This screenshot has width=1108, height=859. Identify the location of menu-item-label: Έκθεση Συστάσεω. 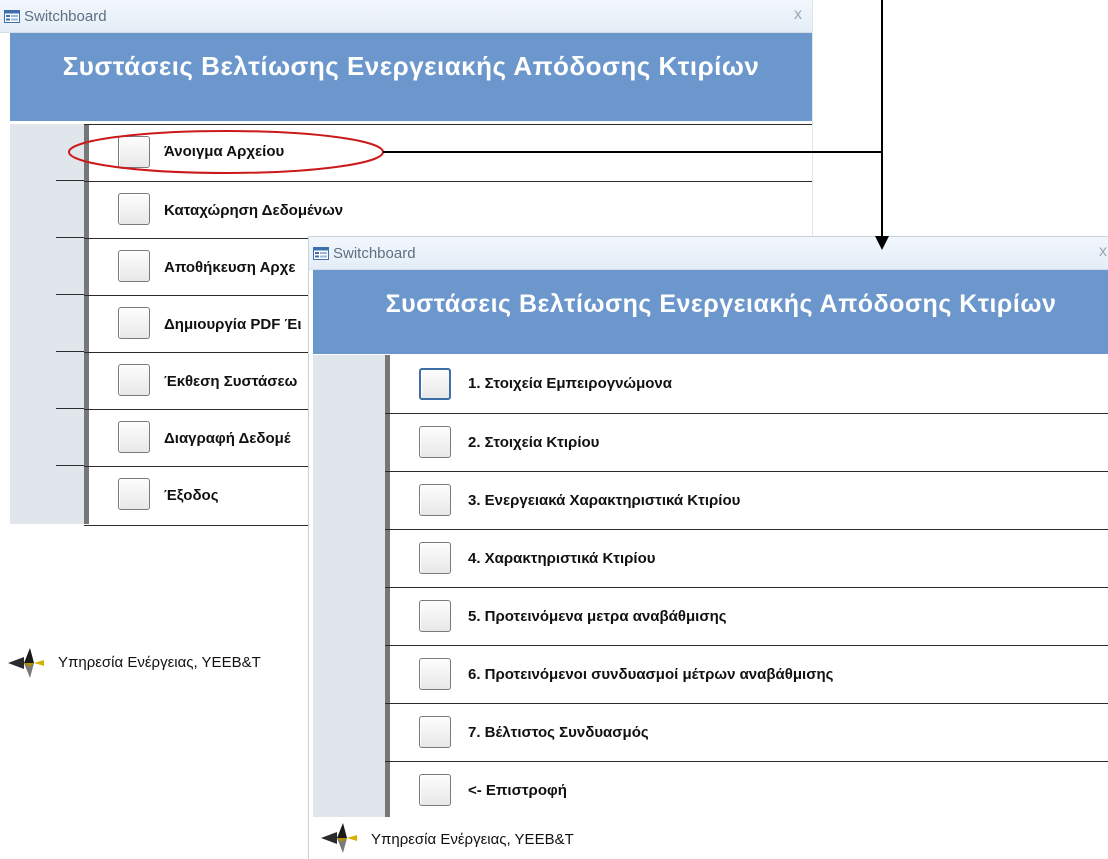
(231, 381).